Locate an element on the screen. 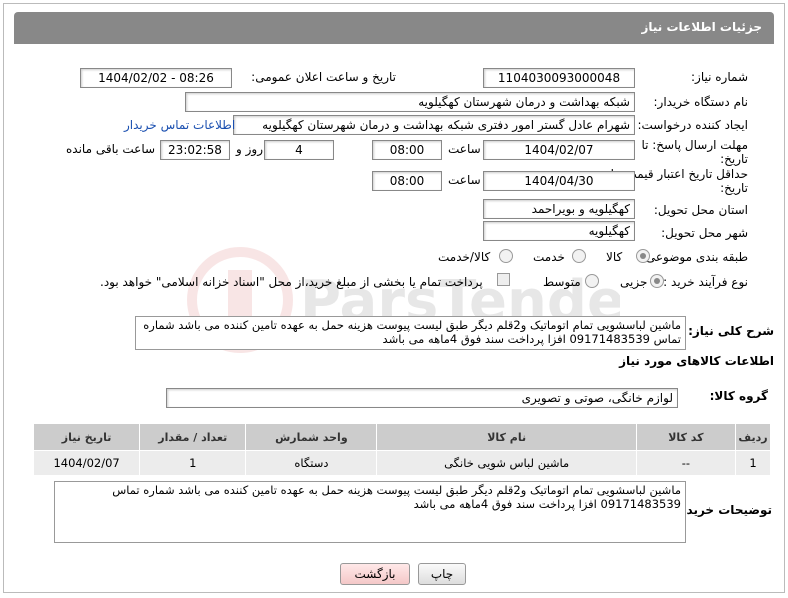 This screenshot has height=598, width=788. creator-label: ایجاد کننده درخواست: is located at coordinates (692, 125).